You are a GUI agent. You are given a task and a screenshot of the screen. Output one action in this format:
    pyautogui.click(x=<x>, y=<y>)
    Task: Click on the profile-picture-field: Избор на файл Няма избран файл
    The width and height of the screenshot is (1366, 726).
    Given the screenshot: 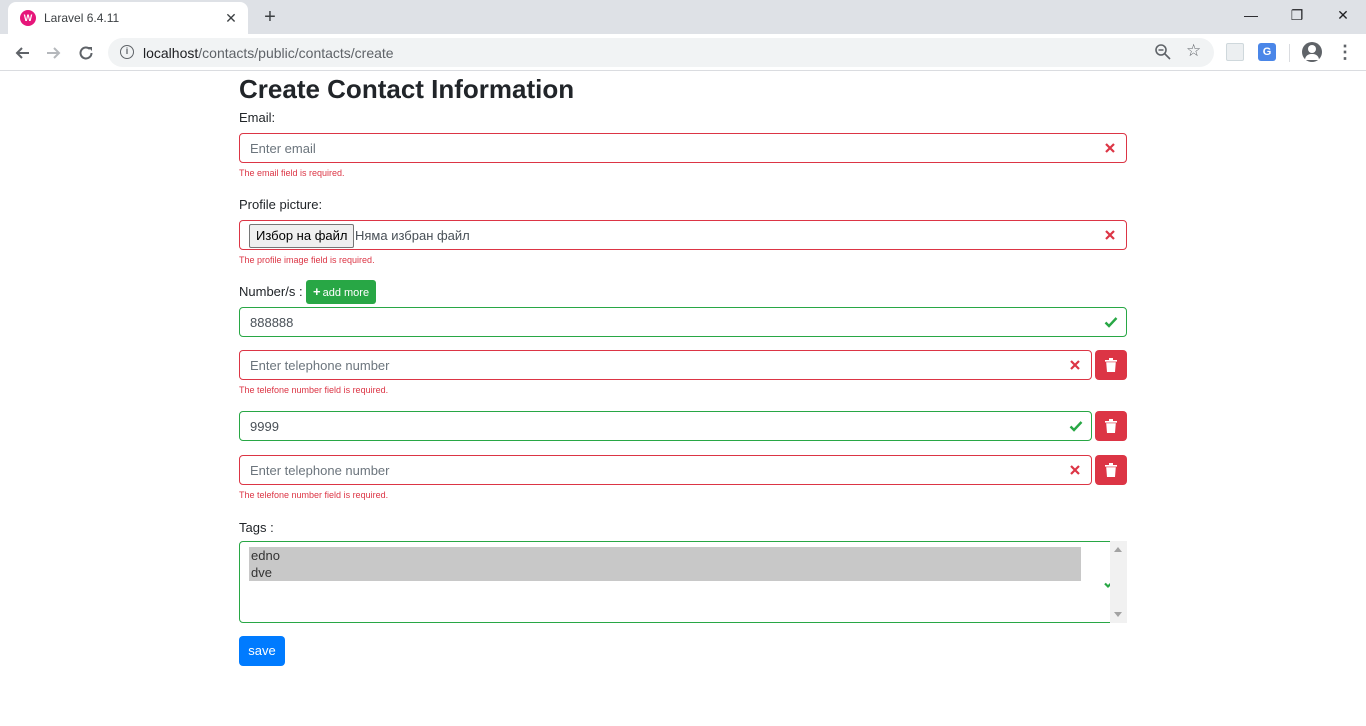 What is the action you would take?
    pyautogui.click(x=683, y=235)
    